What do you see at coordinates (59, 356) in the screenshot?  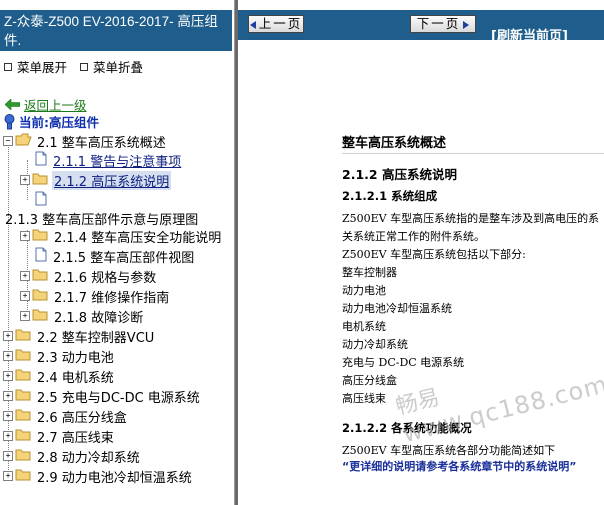 I see `tree-item-2-3: + 2.3 动力电池` at bounding box center [59, 356].